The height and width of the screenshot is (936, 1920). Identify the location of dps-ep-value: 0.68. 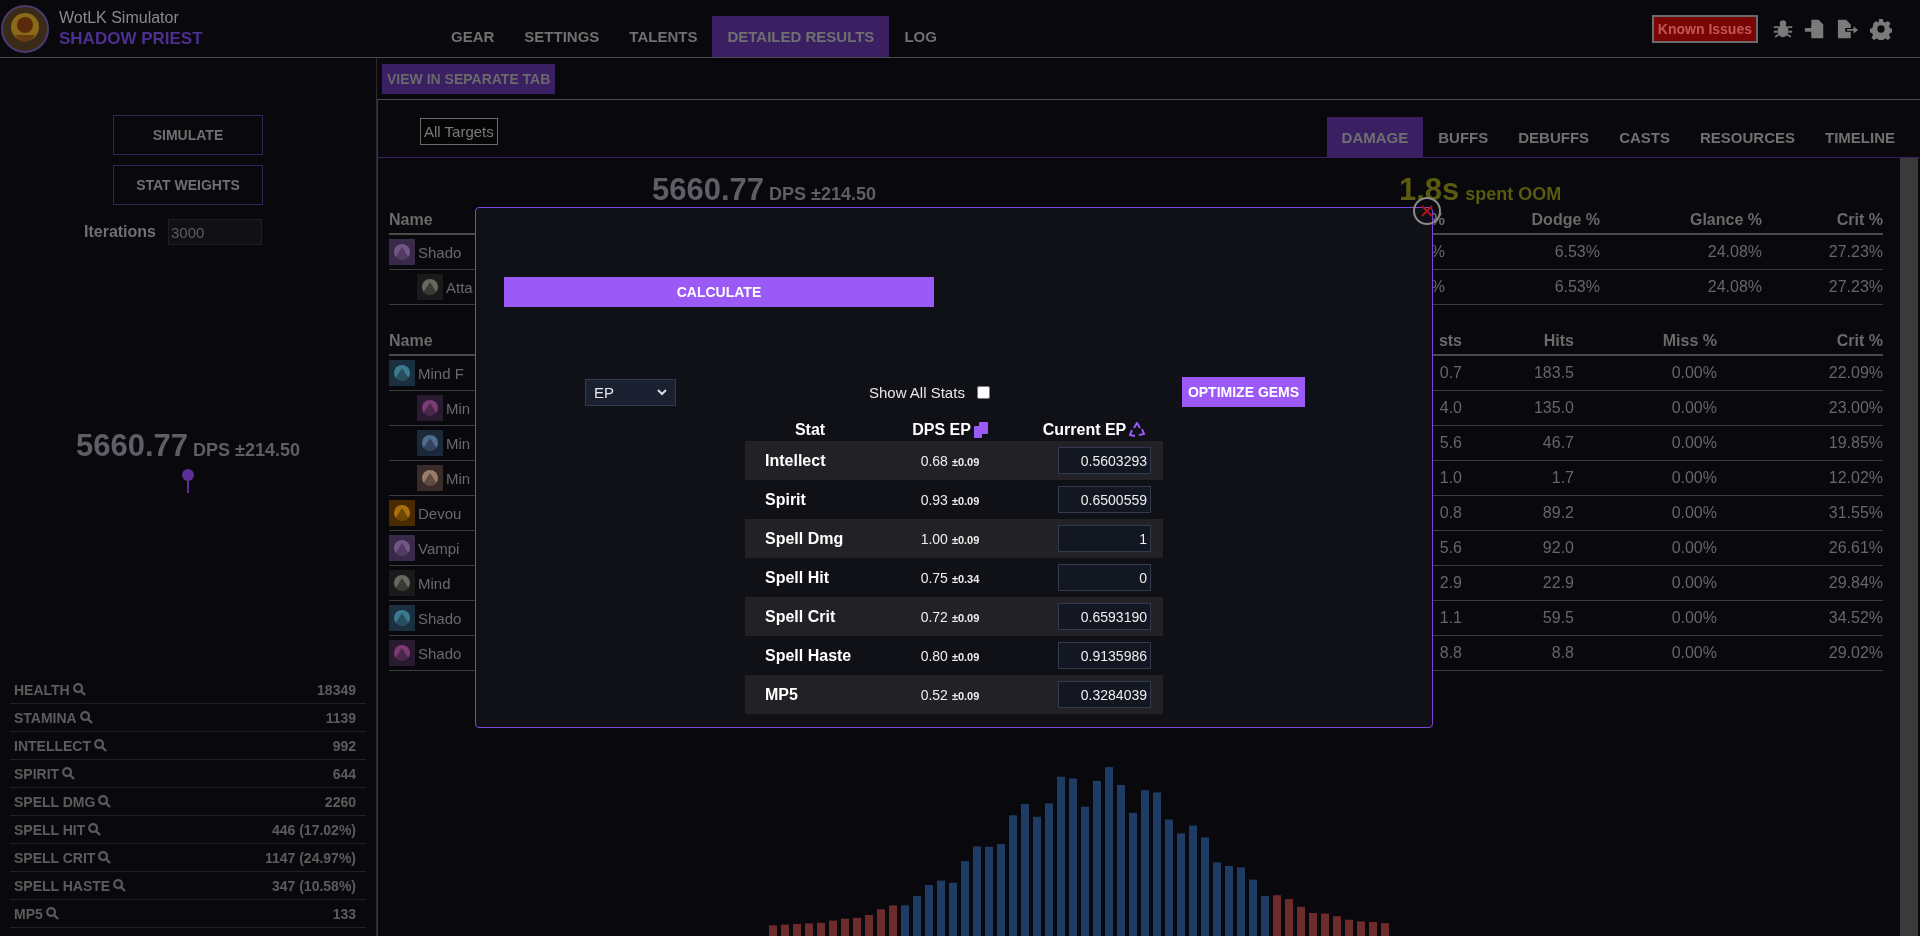
(934, 460).